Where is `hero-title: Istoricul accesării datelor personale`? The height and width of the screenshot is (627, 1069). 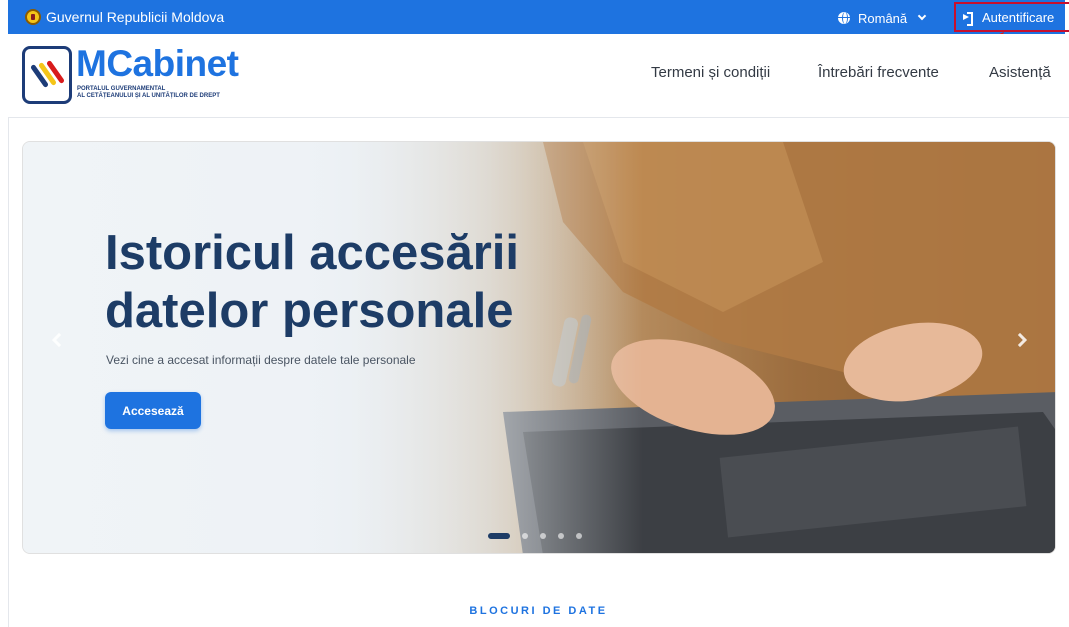
hero-title: Istoricul accesării datelor personale is located at coordinates (312, 282).